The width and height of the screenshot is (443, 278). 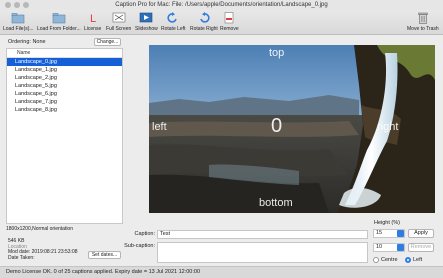 I want to click on overlay-right-label: right, so click(x=388, y=127).